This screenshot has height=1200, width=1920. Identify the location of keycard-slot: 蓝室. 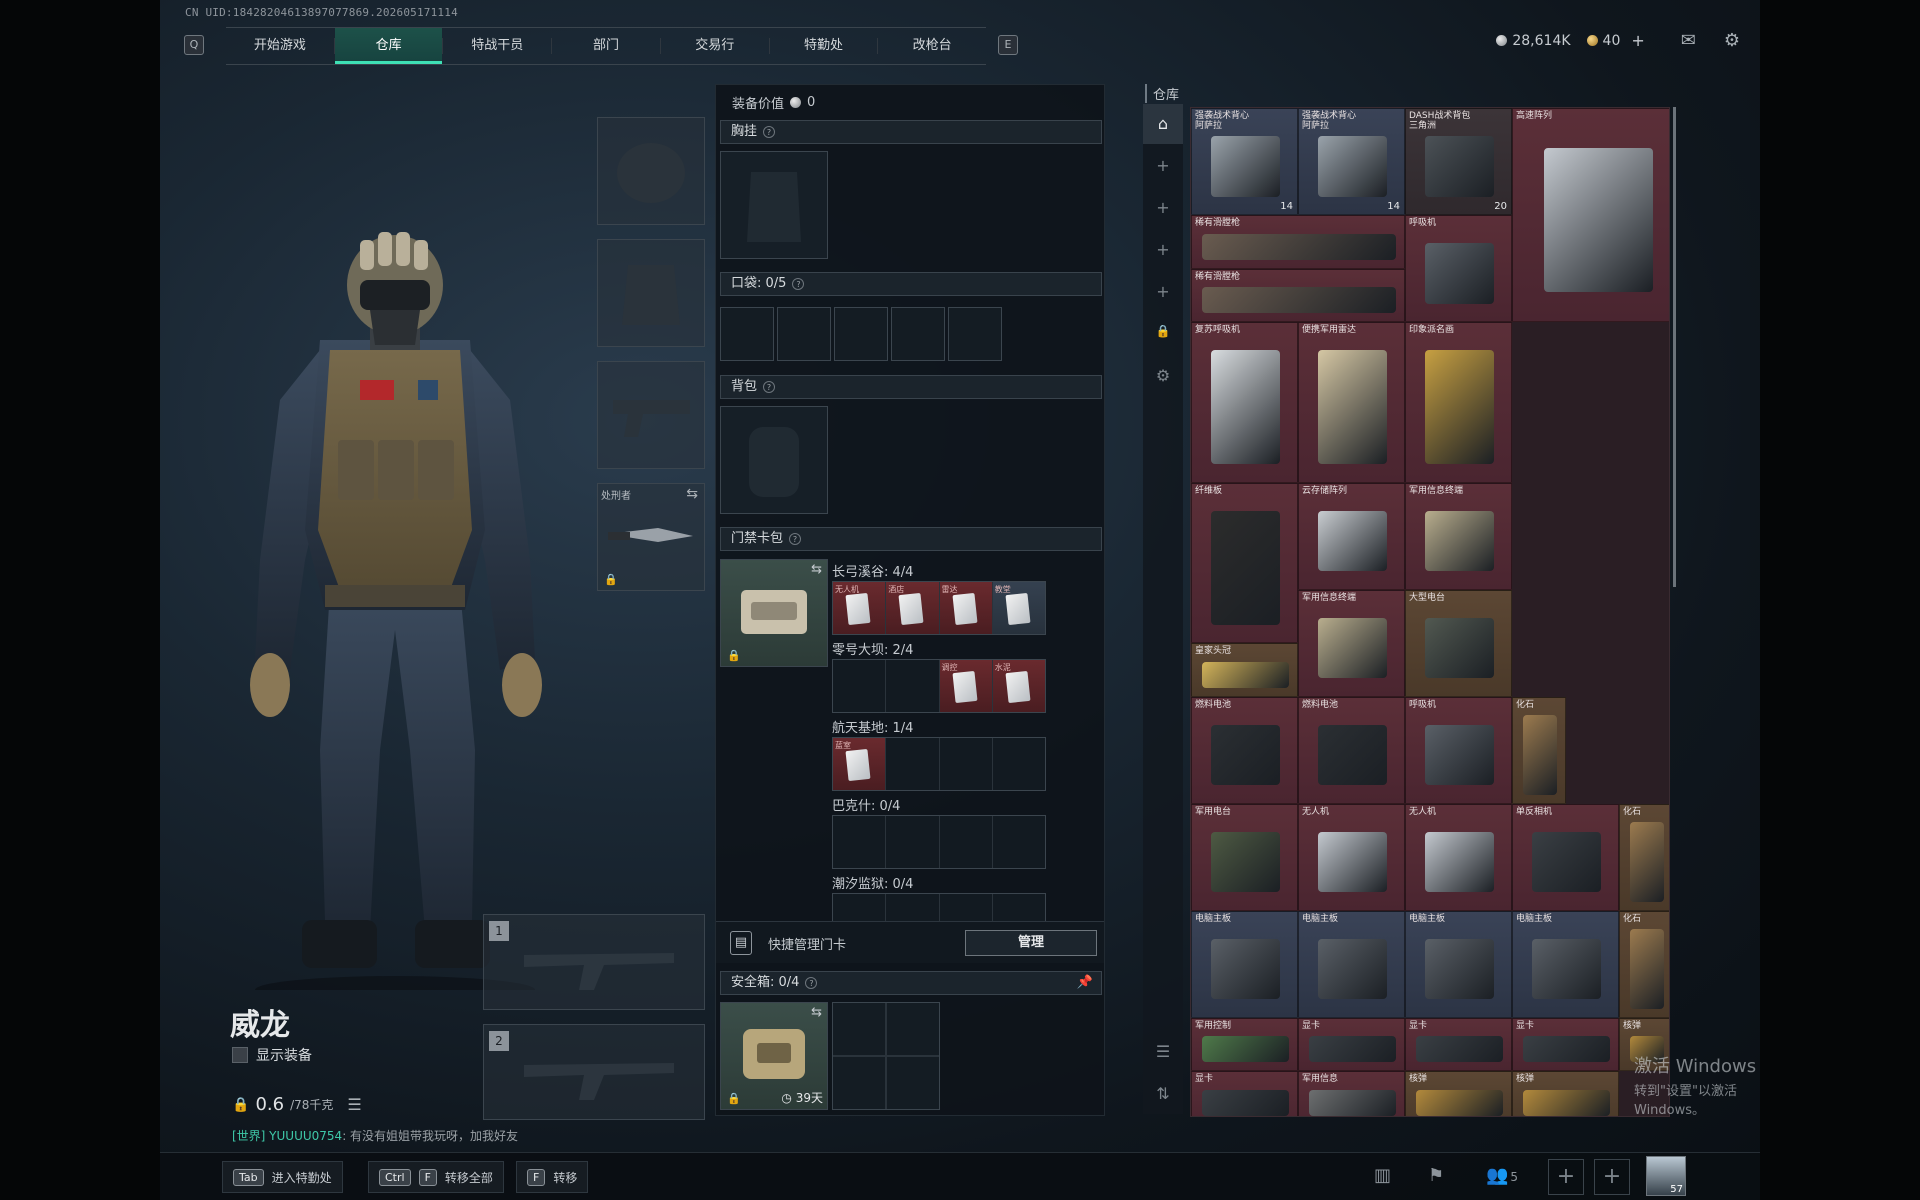
(860, 764).